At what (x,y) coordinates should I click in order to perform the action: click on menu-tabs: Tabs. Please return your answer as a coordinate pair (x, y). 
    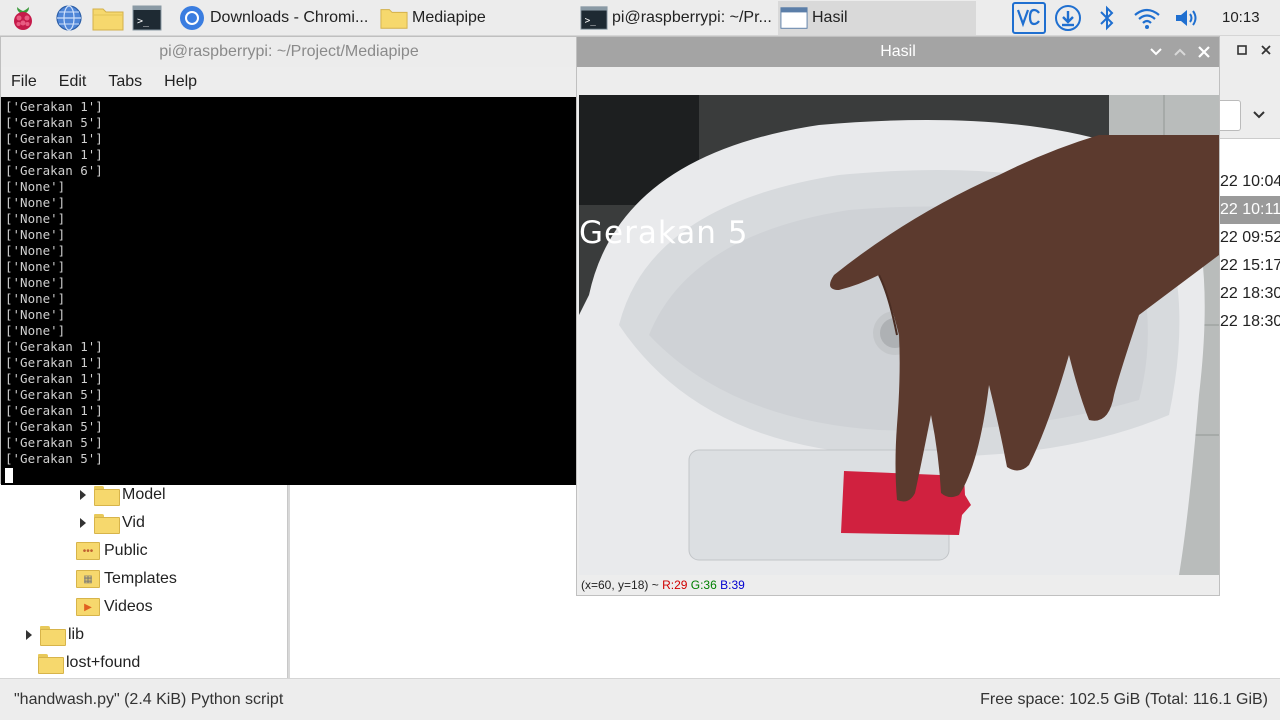
    Looking at the image, I should click on (122, 82).